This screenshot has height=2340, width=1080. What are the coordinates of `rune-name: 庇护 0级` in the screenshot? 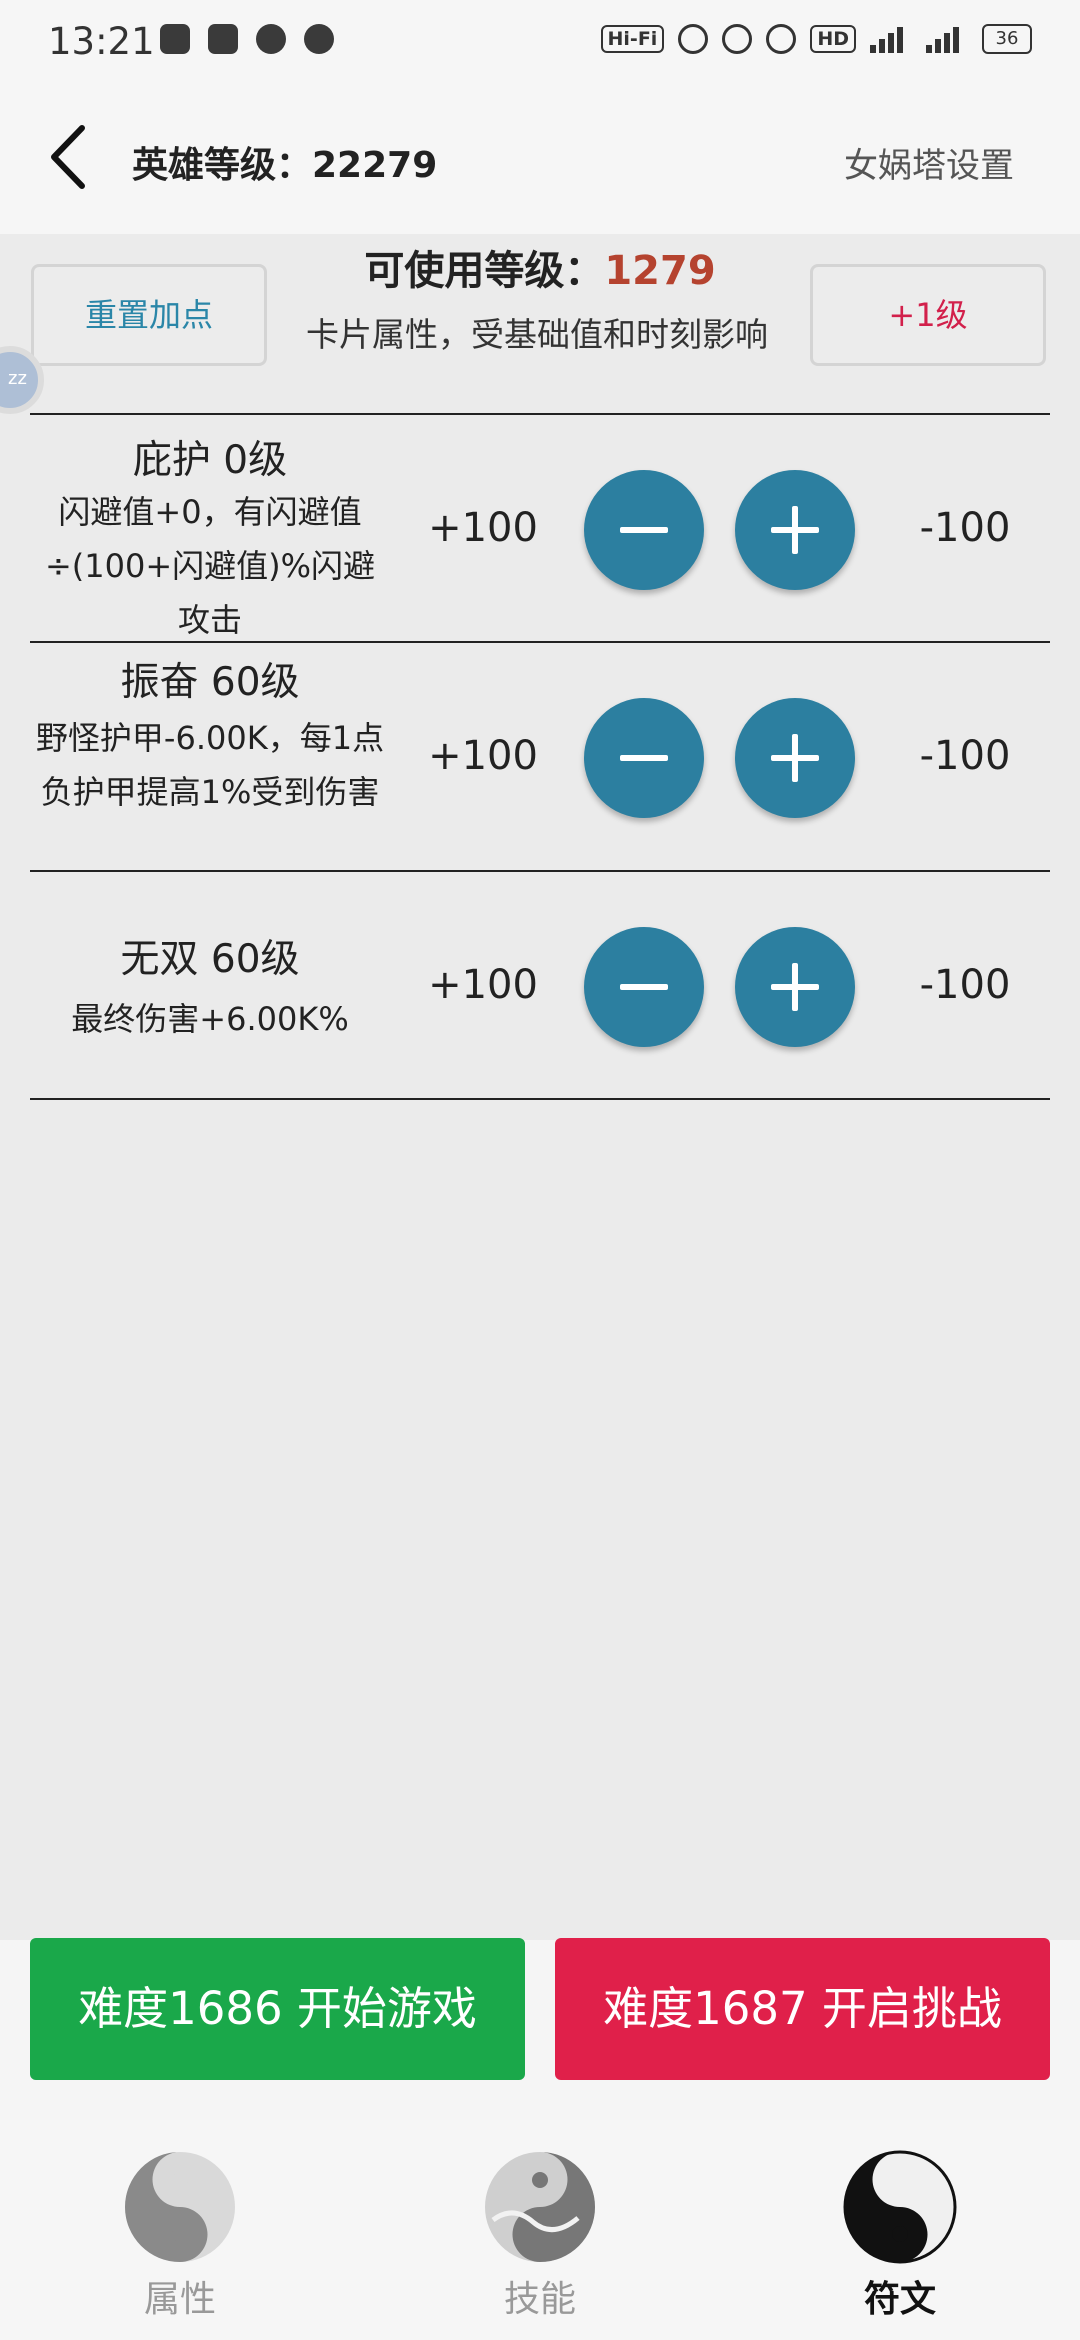 It's located at (210, 460).